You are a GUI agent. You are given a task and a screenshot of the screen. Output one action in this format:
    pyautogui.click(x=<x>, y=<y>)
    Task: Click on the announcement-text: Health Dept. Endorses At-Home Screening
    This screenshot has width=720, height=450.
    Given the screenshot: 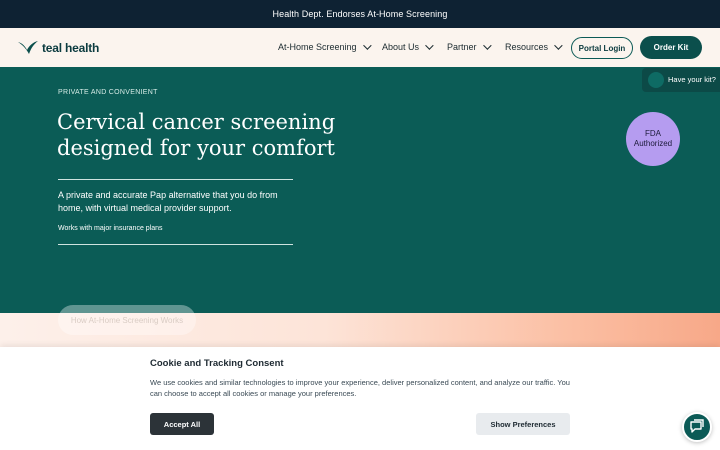 What is the action you would take?
    pyautogui.click(x=360, y=14)
    